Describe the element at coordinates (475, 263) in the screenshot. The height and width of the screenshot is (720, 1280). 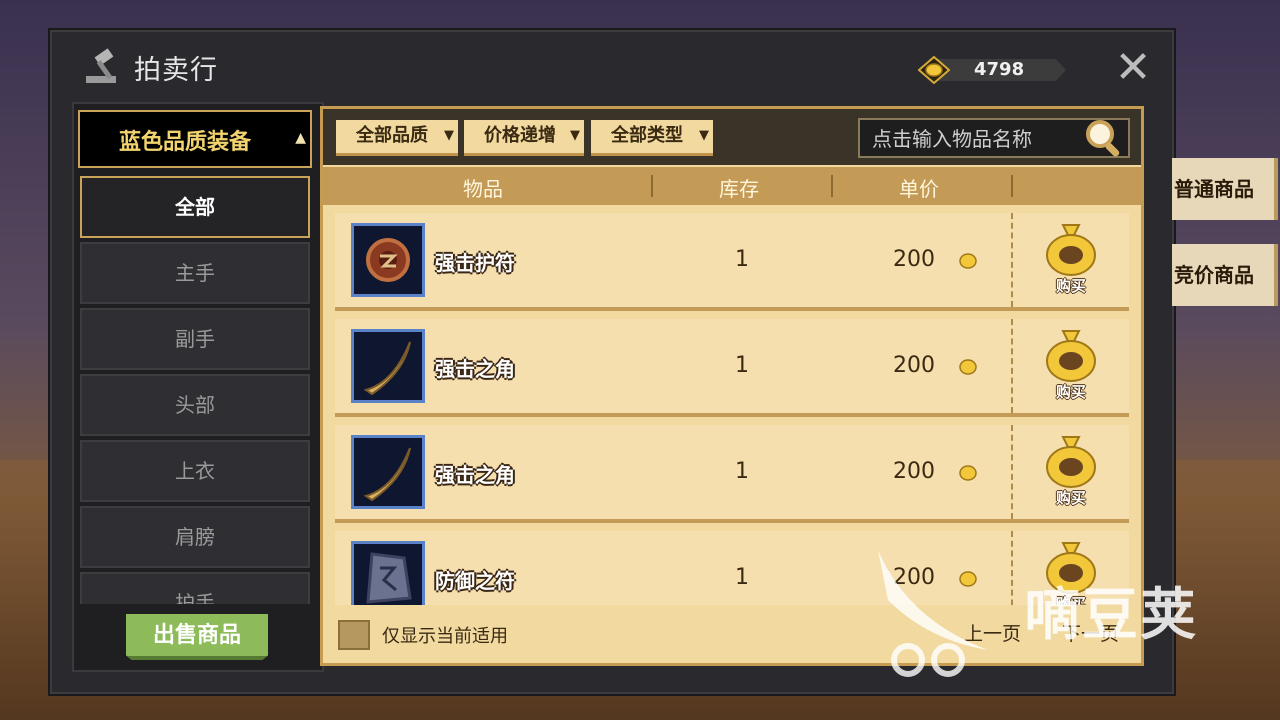
I see `item-name: 强击护符` at that location.